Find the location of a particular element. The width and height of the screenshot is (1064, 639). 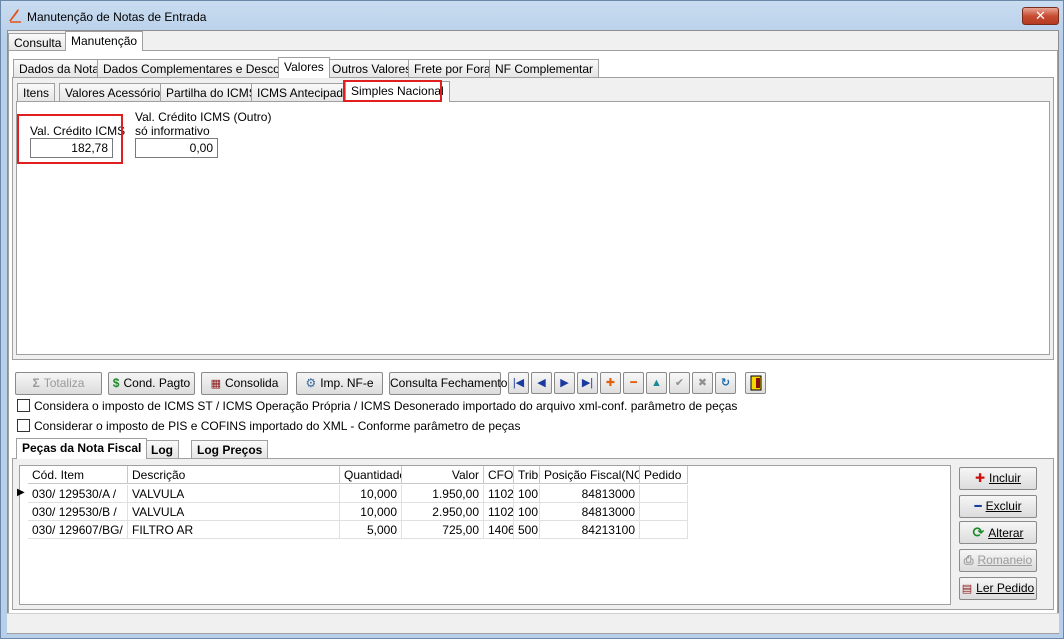

previous-record-icon: ◀ is located at coordinates (541, 383).